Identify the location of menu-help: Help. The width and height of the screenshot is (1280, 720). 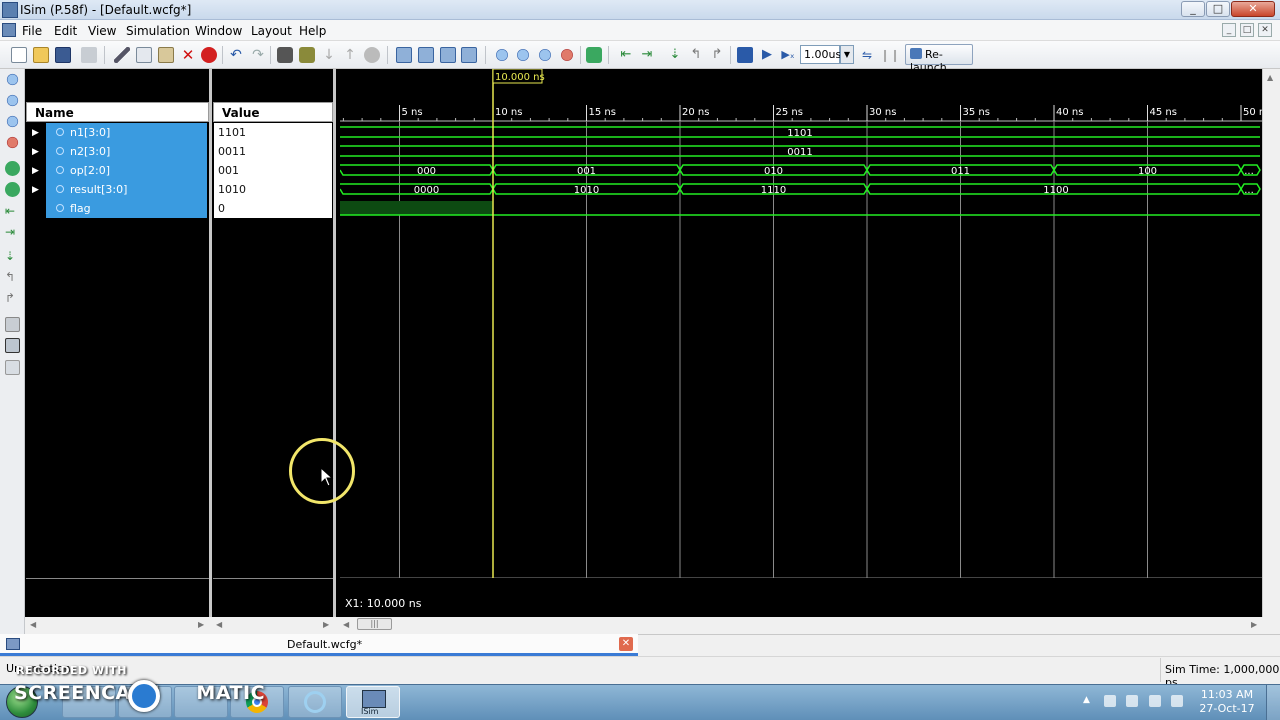
(312, 31).